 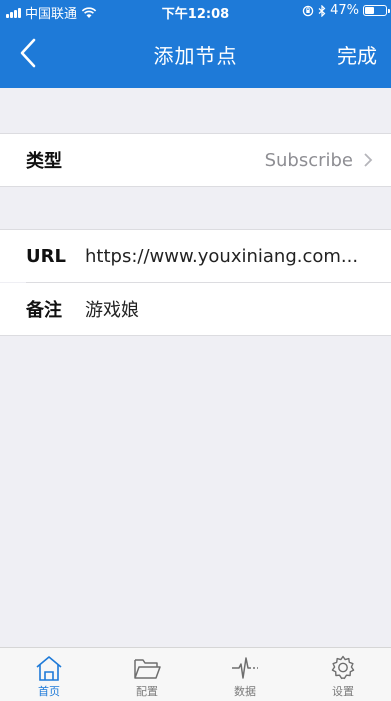 What do you see at coordinates (308, 160) in the screenshot?
I see `type-value: Subscribe` at bounding box center [308, 160].